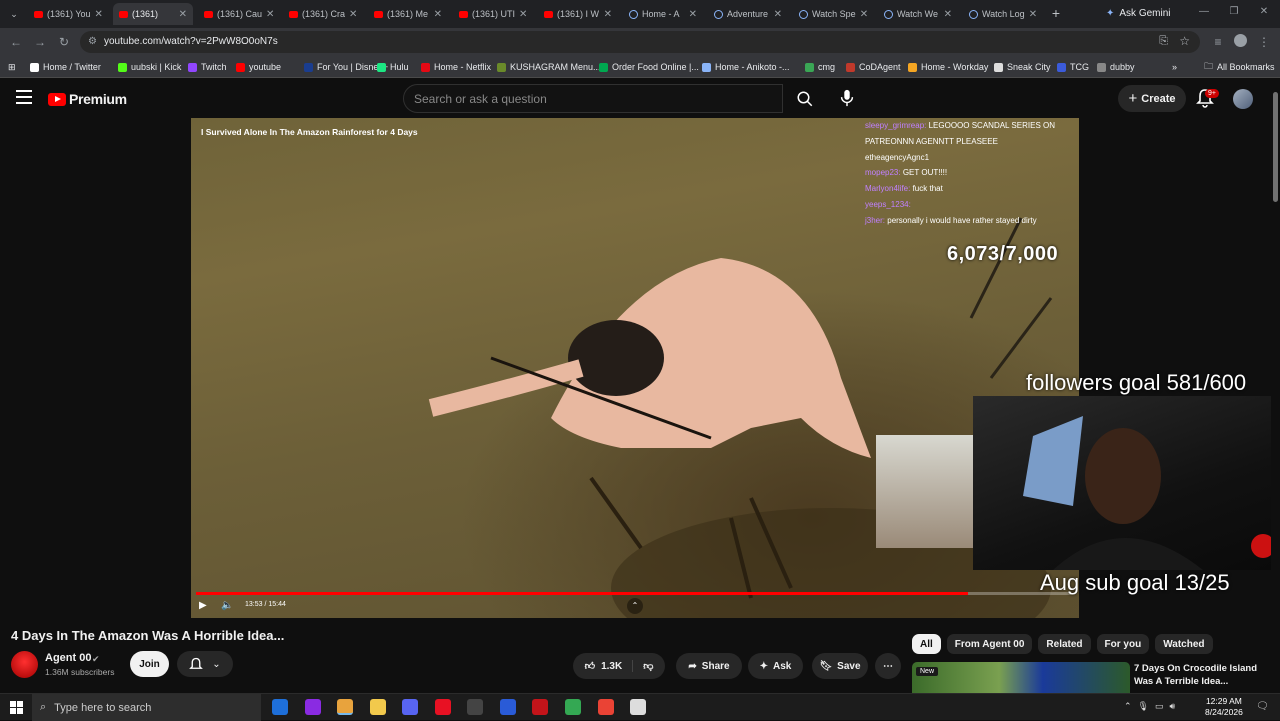 Image resolution: width=1280 pixels, height=721 pixels. I want to click on browser-tab: Watch We ✕, so click(918, 14).